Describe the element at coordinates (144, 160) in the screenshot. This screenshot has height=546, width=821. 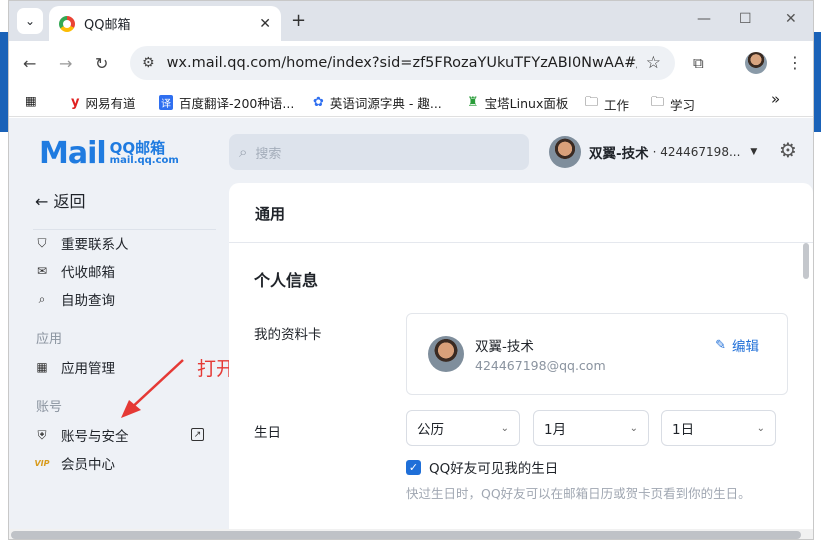
I see `logo-domain: mail.qq.com` at that location.